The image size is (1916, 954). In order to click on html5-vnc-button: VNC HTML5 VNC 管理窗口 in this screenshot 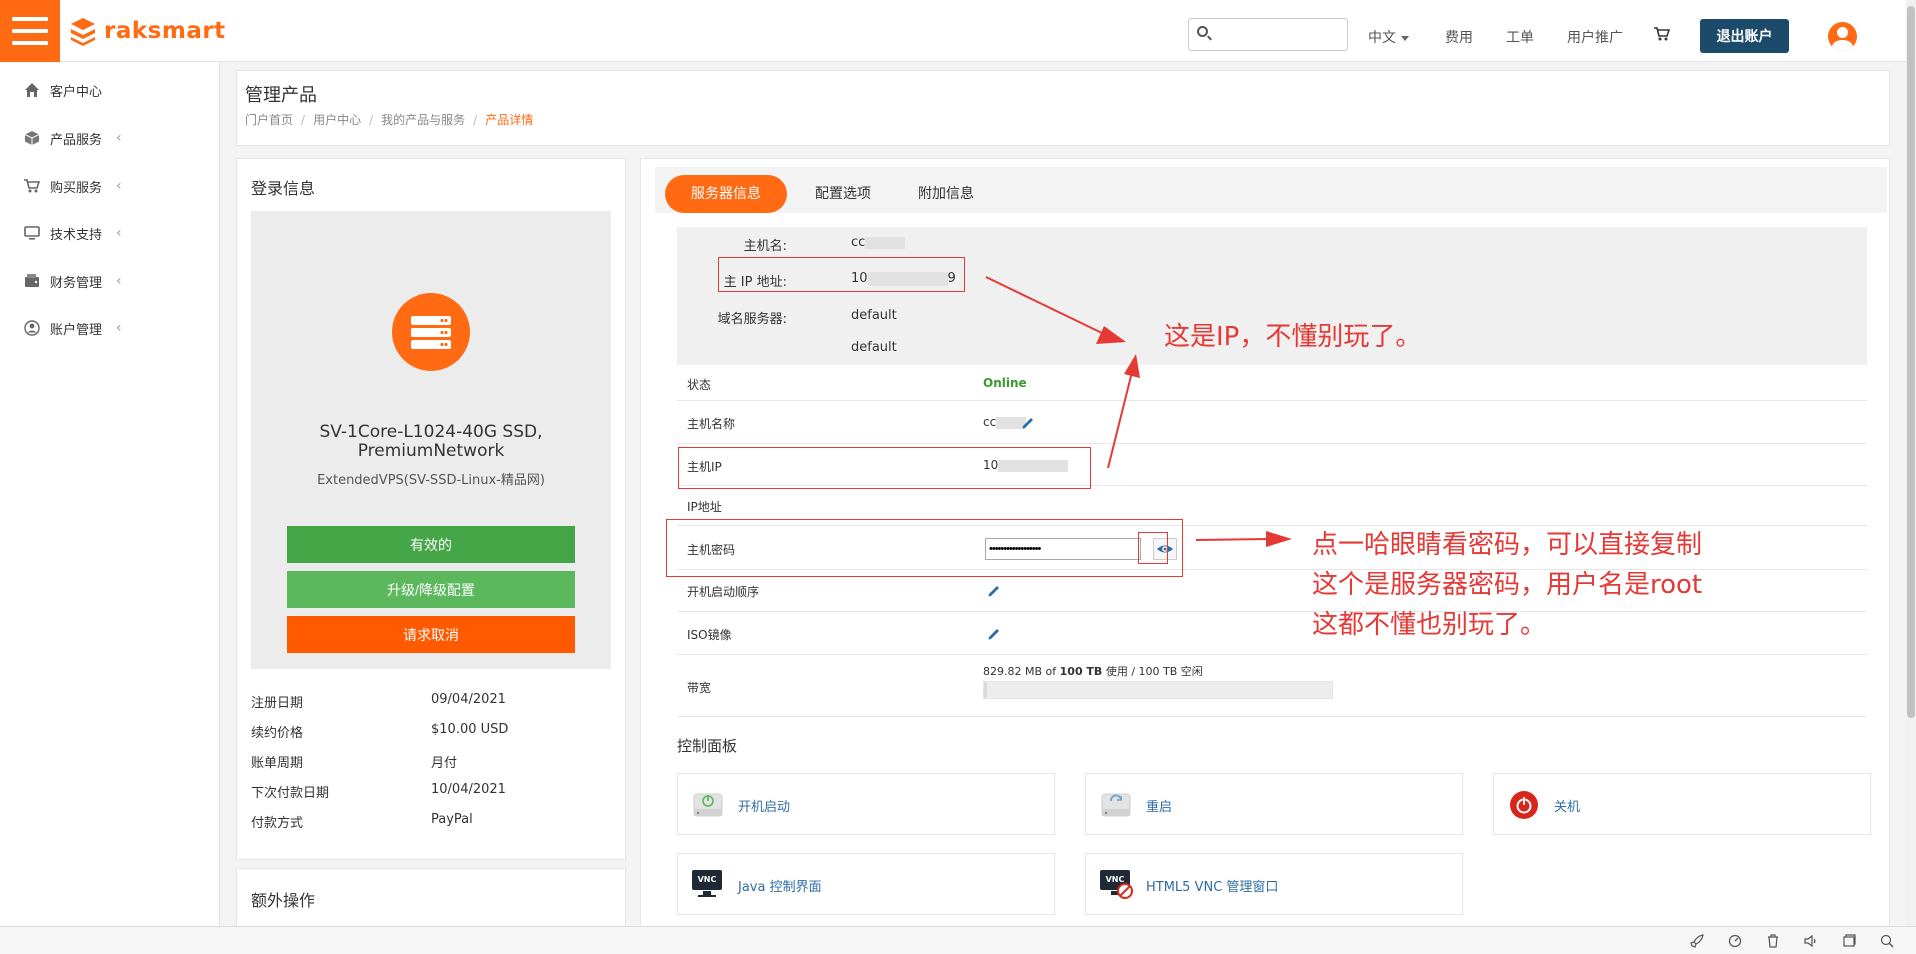, I will do `click(1274, 884)`.